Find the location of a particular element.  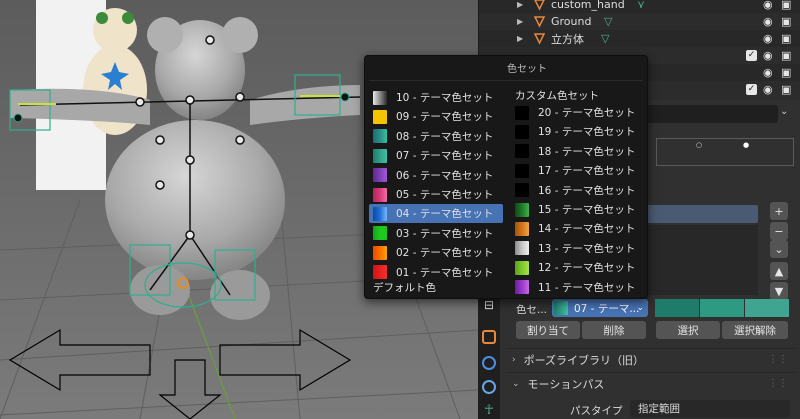

pose-library-panel-header: › ポーズライブラリ（旧） ⋮⋮ is located at coordinates (651, 359).